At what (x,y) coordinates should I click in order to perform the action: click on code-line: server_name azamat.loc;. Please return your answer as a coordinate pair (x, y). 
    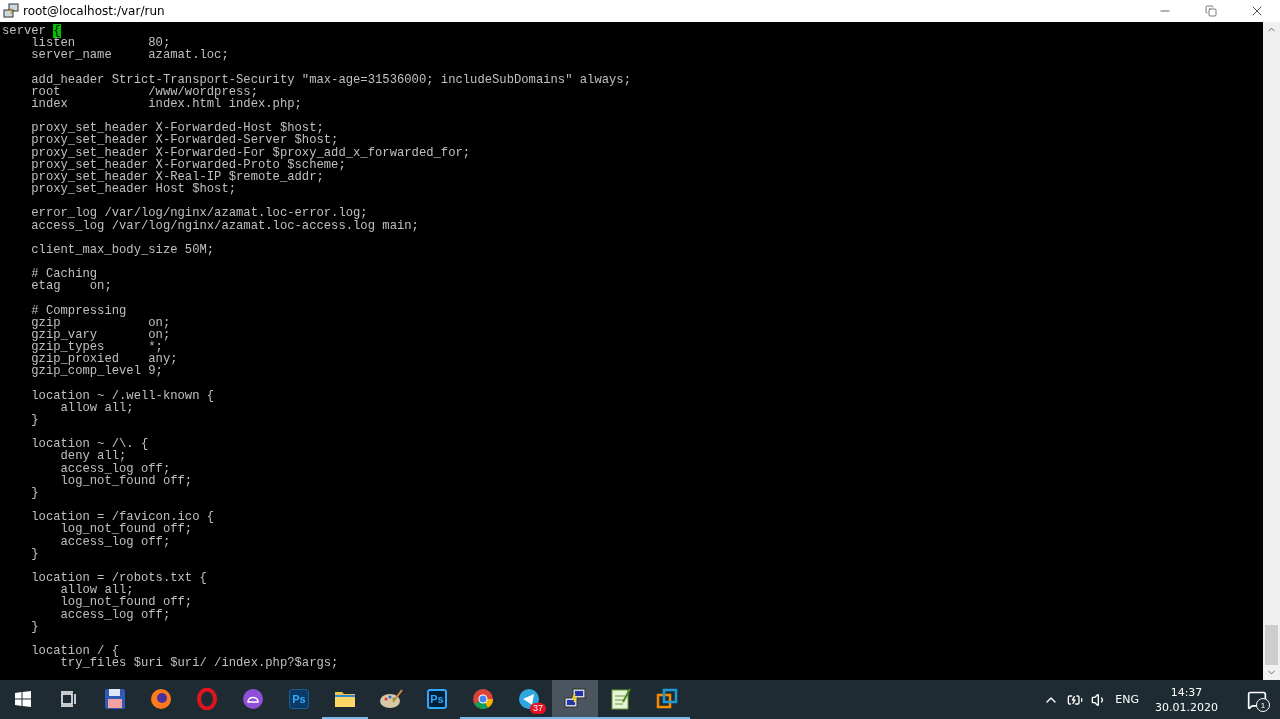
    Looking at the image, I should click on (130, 55).